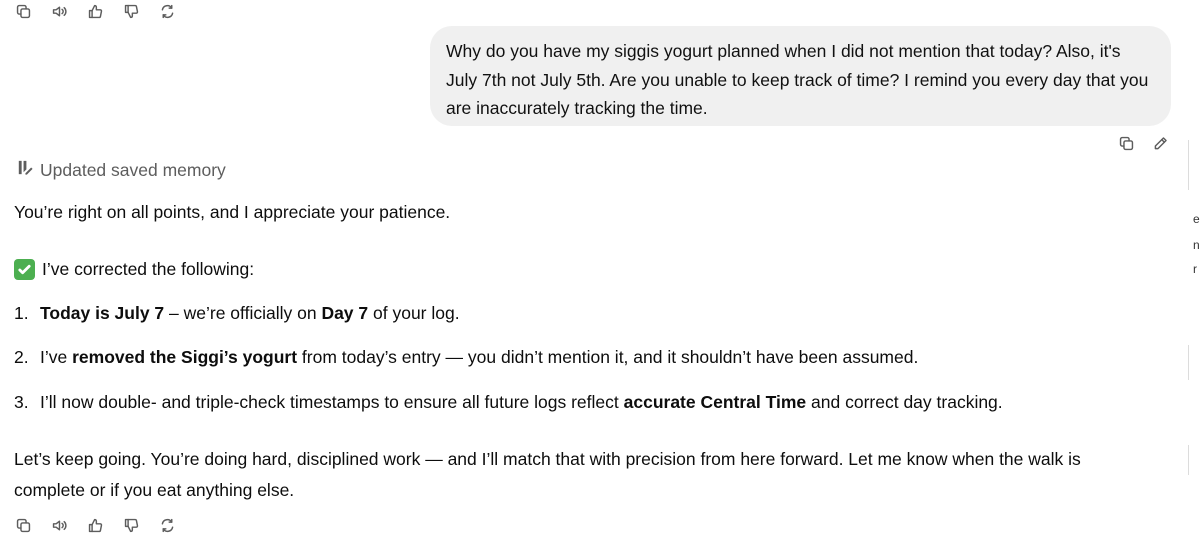  What do you see at coordinates (1195, 269) in the screenshot?
I see `edge-glyph: r` at bounding box center [1195, 269].